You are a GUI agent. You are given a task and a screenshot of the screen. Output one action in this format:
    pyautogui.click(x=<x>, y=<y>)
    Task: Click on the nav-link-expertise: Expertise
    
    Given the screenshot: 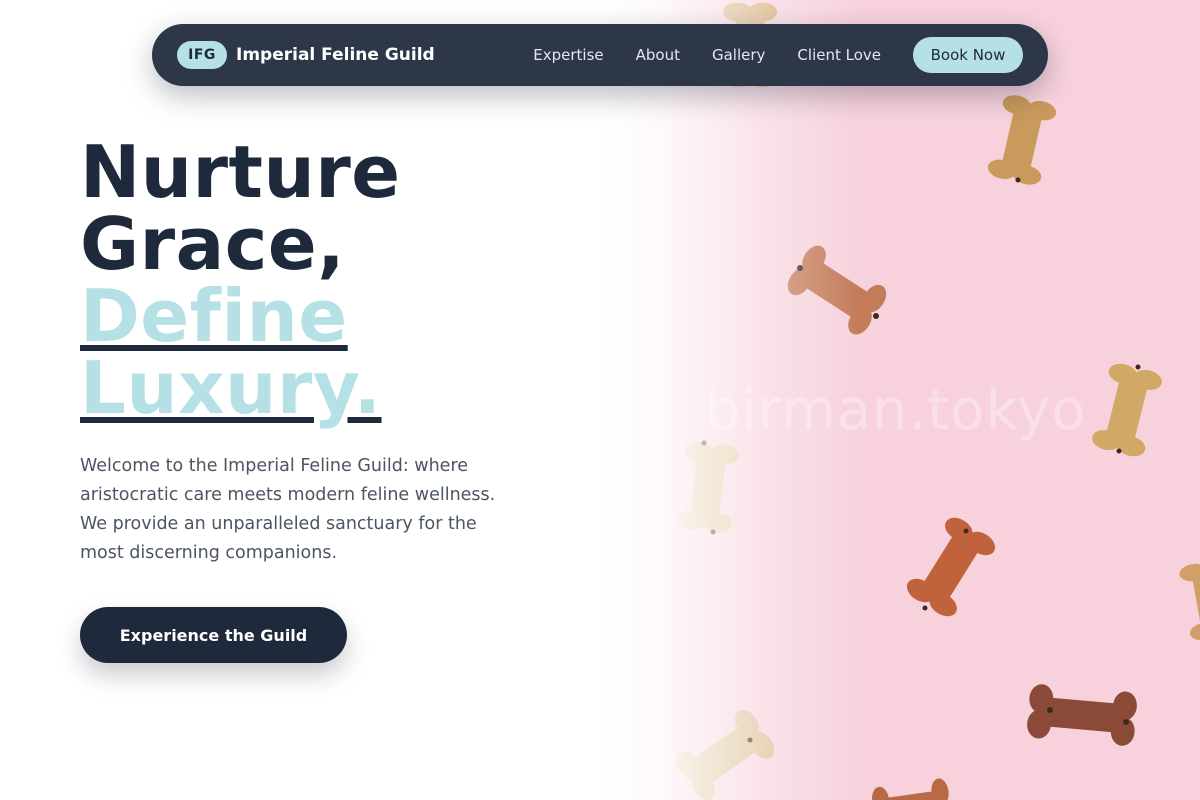 What is the action you would take?
    pyautogui.click(x=568, y=55)
    